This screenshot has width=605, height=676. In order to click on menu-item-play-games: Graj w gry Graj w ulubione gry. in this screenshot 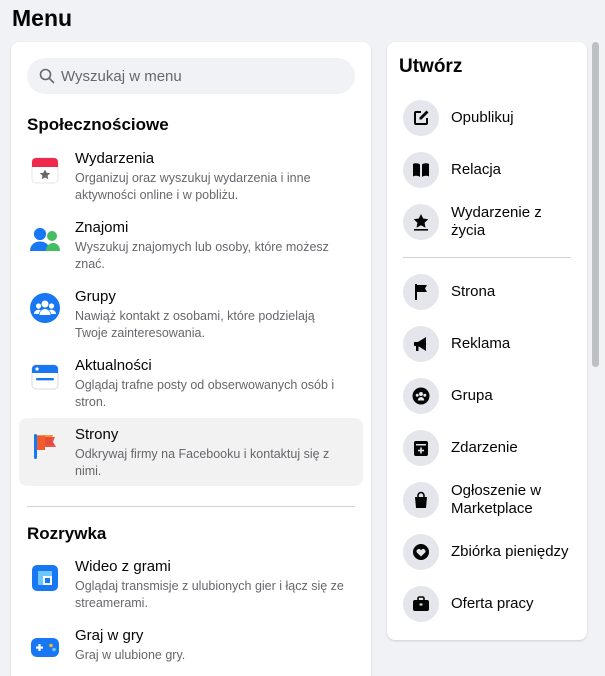, I will do `click(191, 647)`.